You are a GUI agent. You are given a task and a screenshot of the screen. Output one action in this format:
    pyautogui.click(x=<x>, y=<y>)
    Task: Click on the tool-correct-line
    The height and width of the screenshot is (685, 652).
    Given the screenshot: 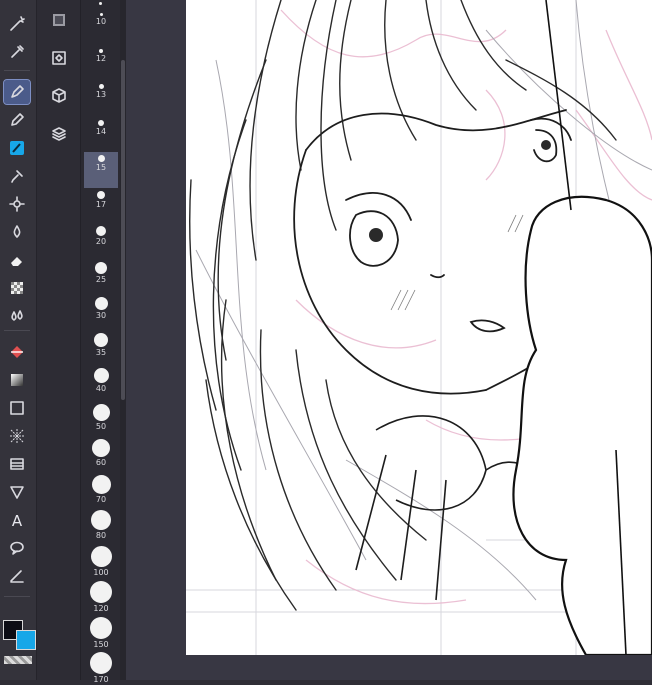 What is the action you would take?
    pyautogui.click(x=17, y=576)
    